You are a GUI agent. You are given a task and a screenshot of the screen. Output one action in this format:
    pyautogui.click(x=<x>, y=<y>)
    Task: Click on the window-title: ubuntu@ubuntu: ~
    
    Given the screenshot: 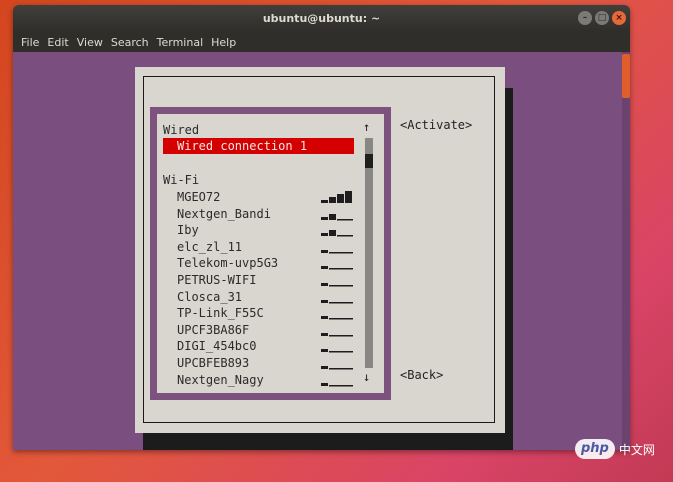 What is the action you would take?
    pyautogui.click(x=321, y=18)
    